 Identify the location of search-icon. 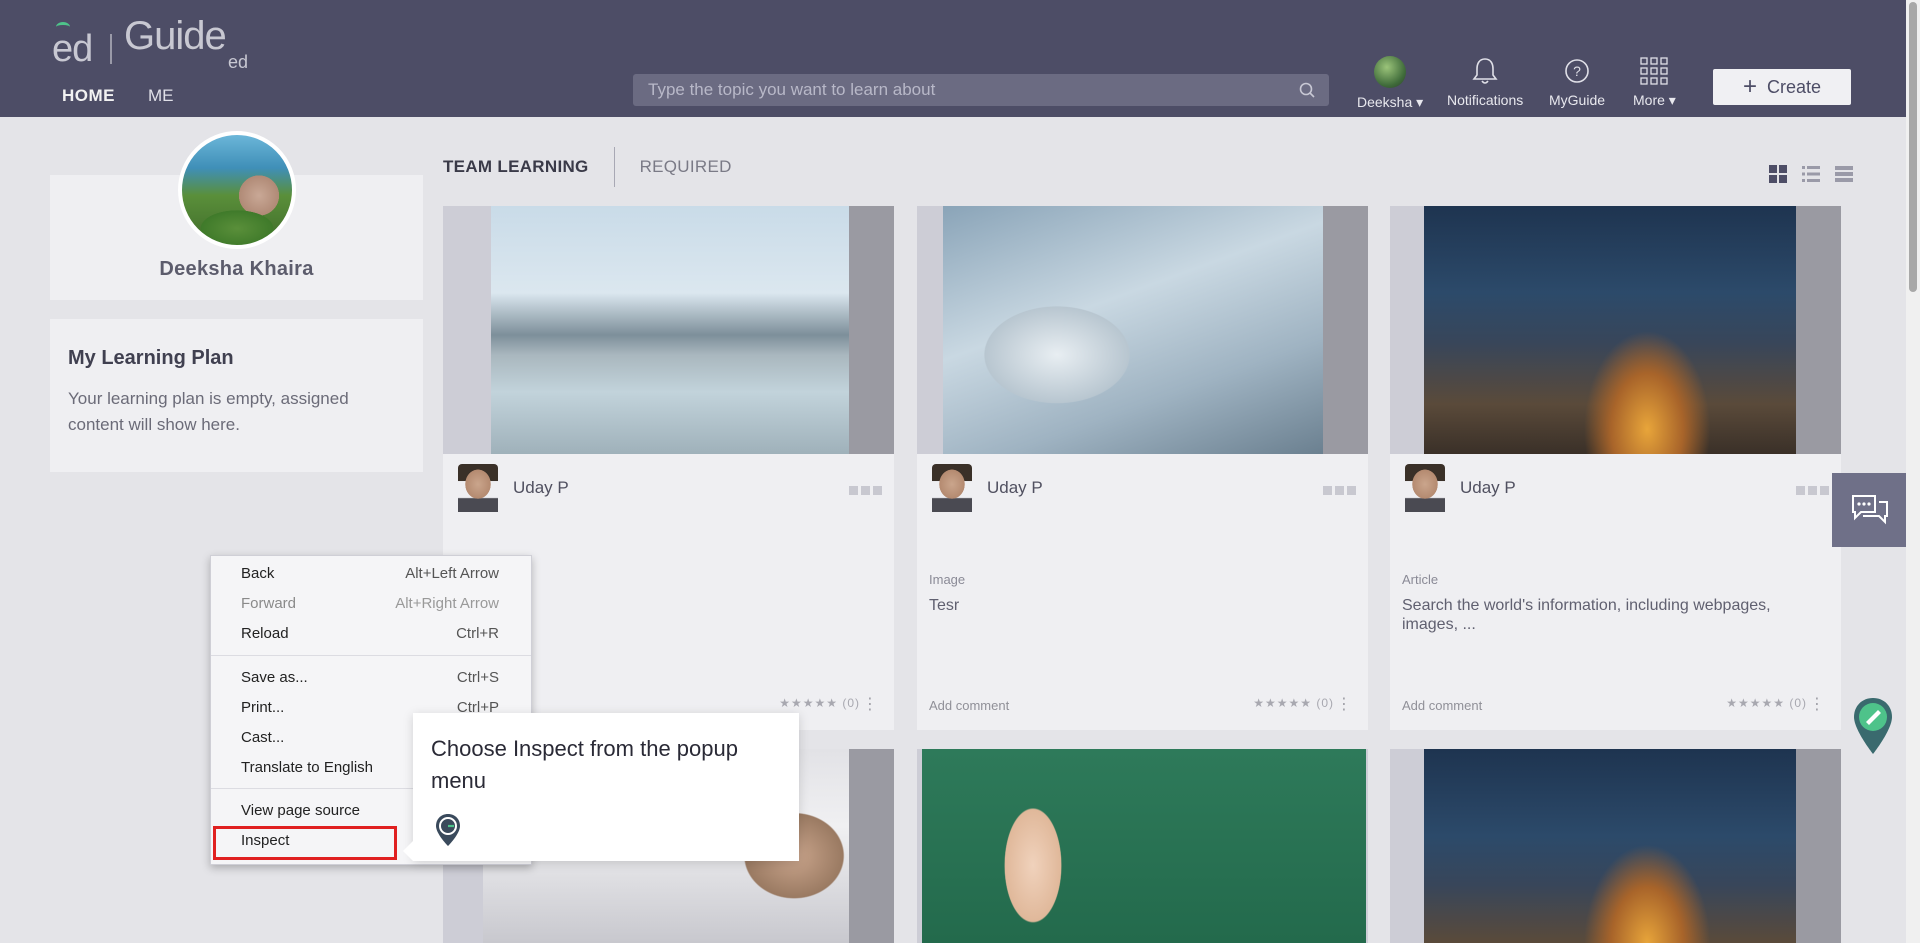
(1307, 90).